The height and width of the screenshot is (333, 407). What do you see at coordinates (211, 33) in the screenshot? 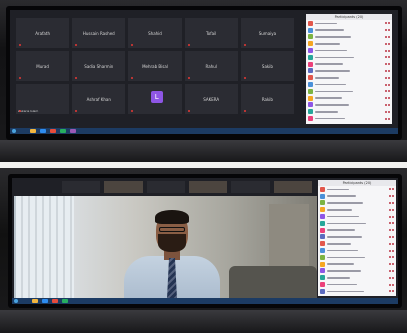
I see `video-tile: Tofail` at bounding box center [211, 33].